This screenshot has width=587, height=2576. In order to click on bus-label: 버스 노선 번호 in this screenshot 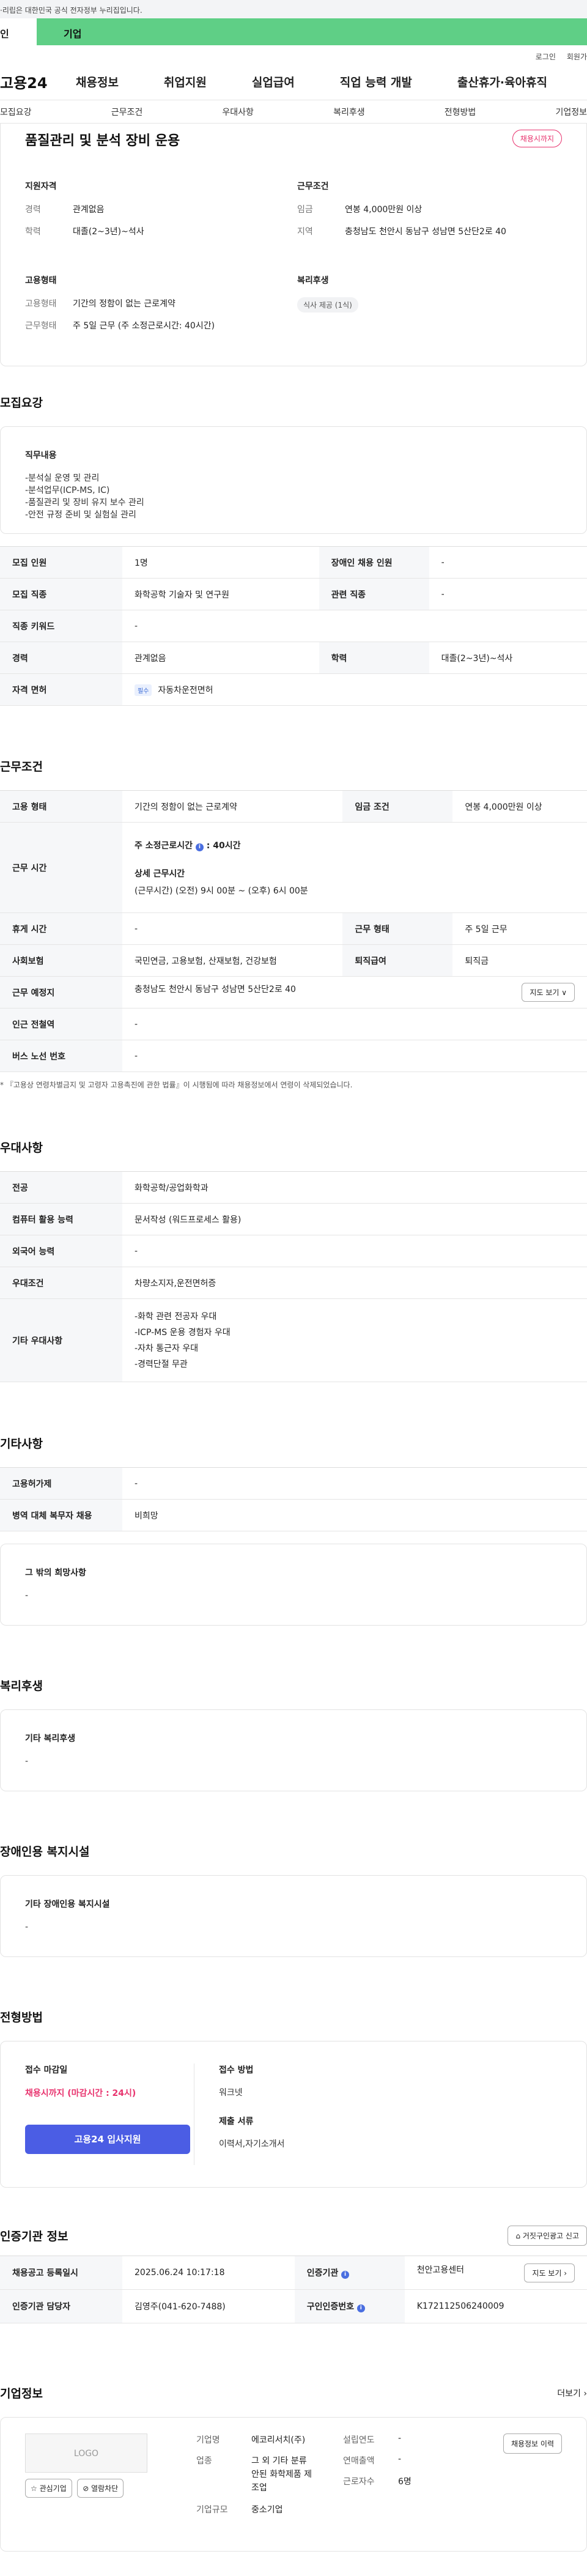, I will do `click(61, 1056)`.